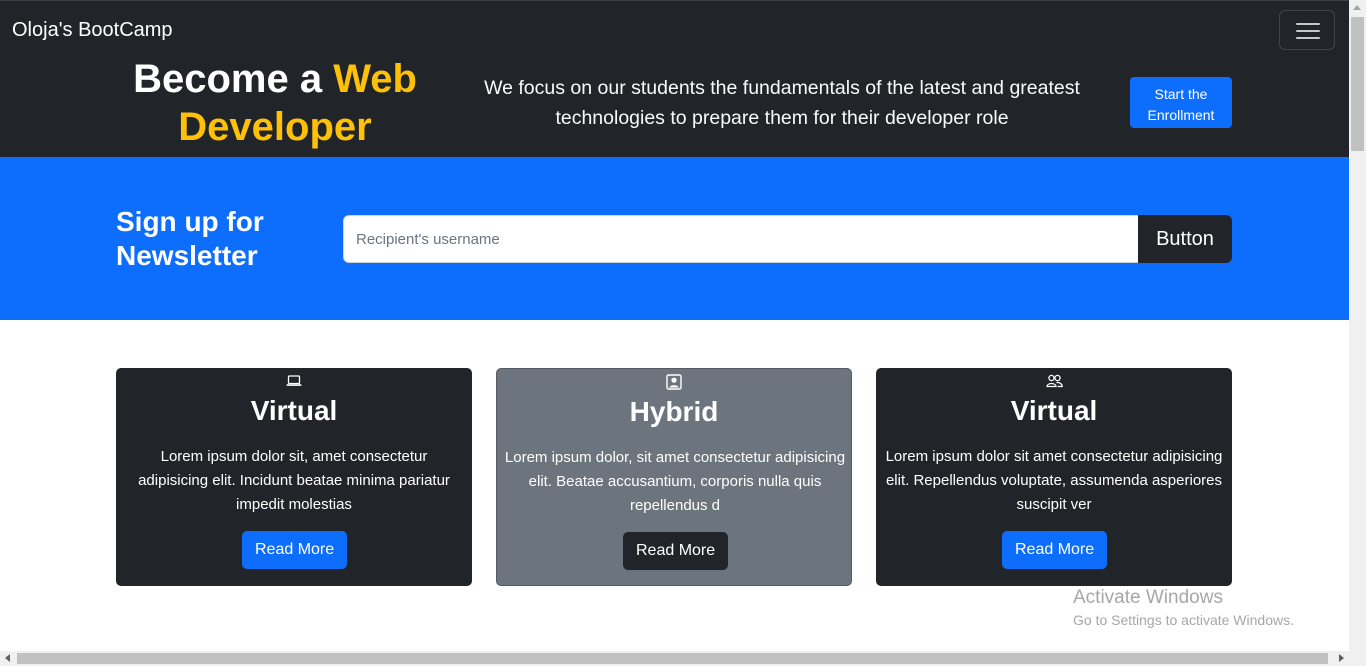 The image size is (1366, 666). I want to click on horizontal-scrollbar, so click(683, 658).